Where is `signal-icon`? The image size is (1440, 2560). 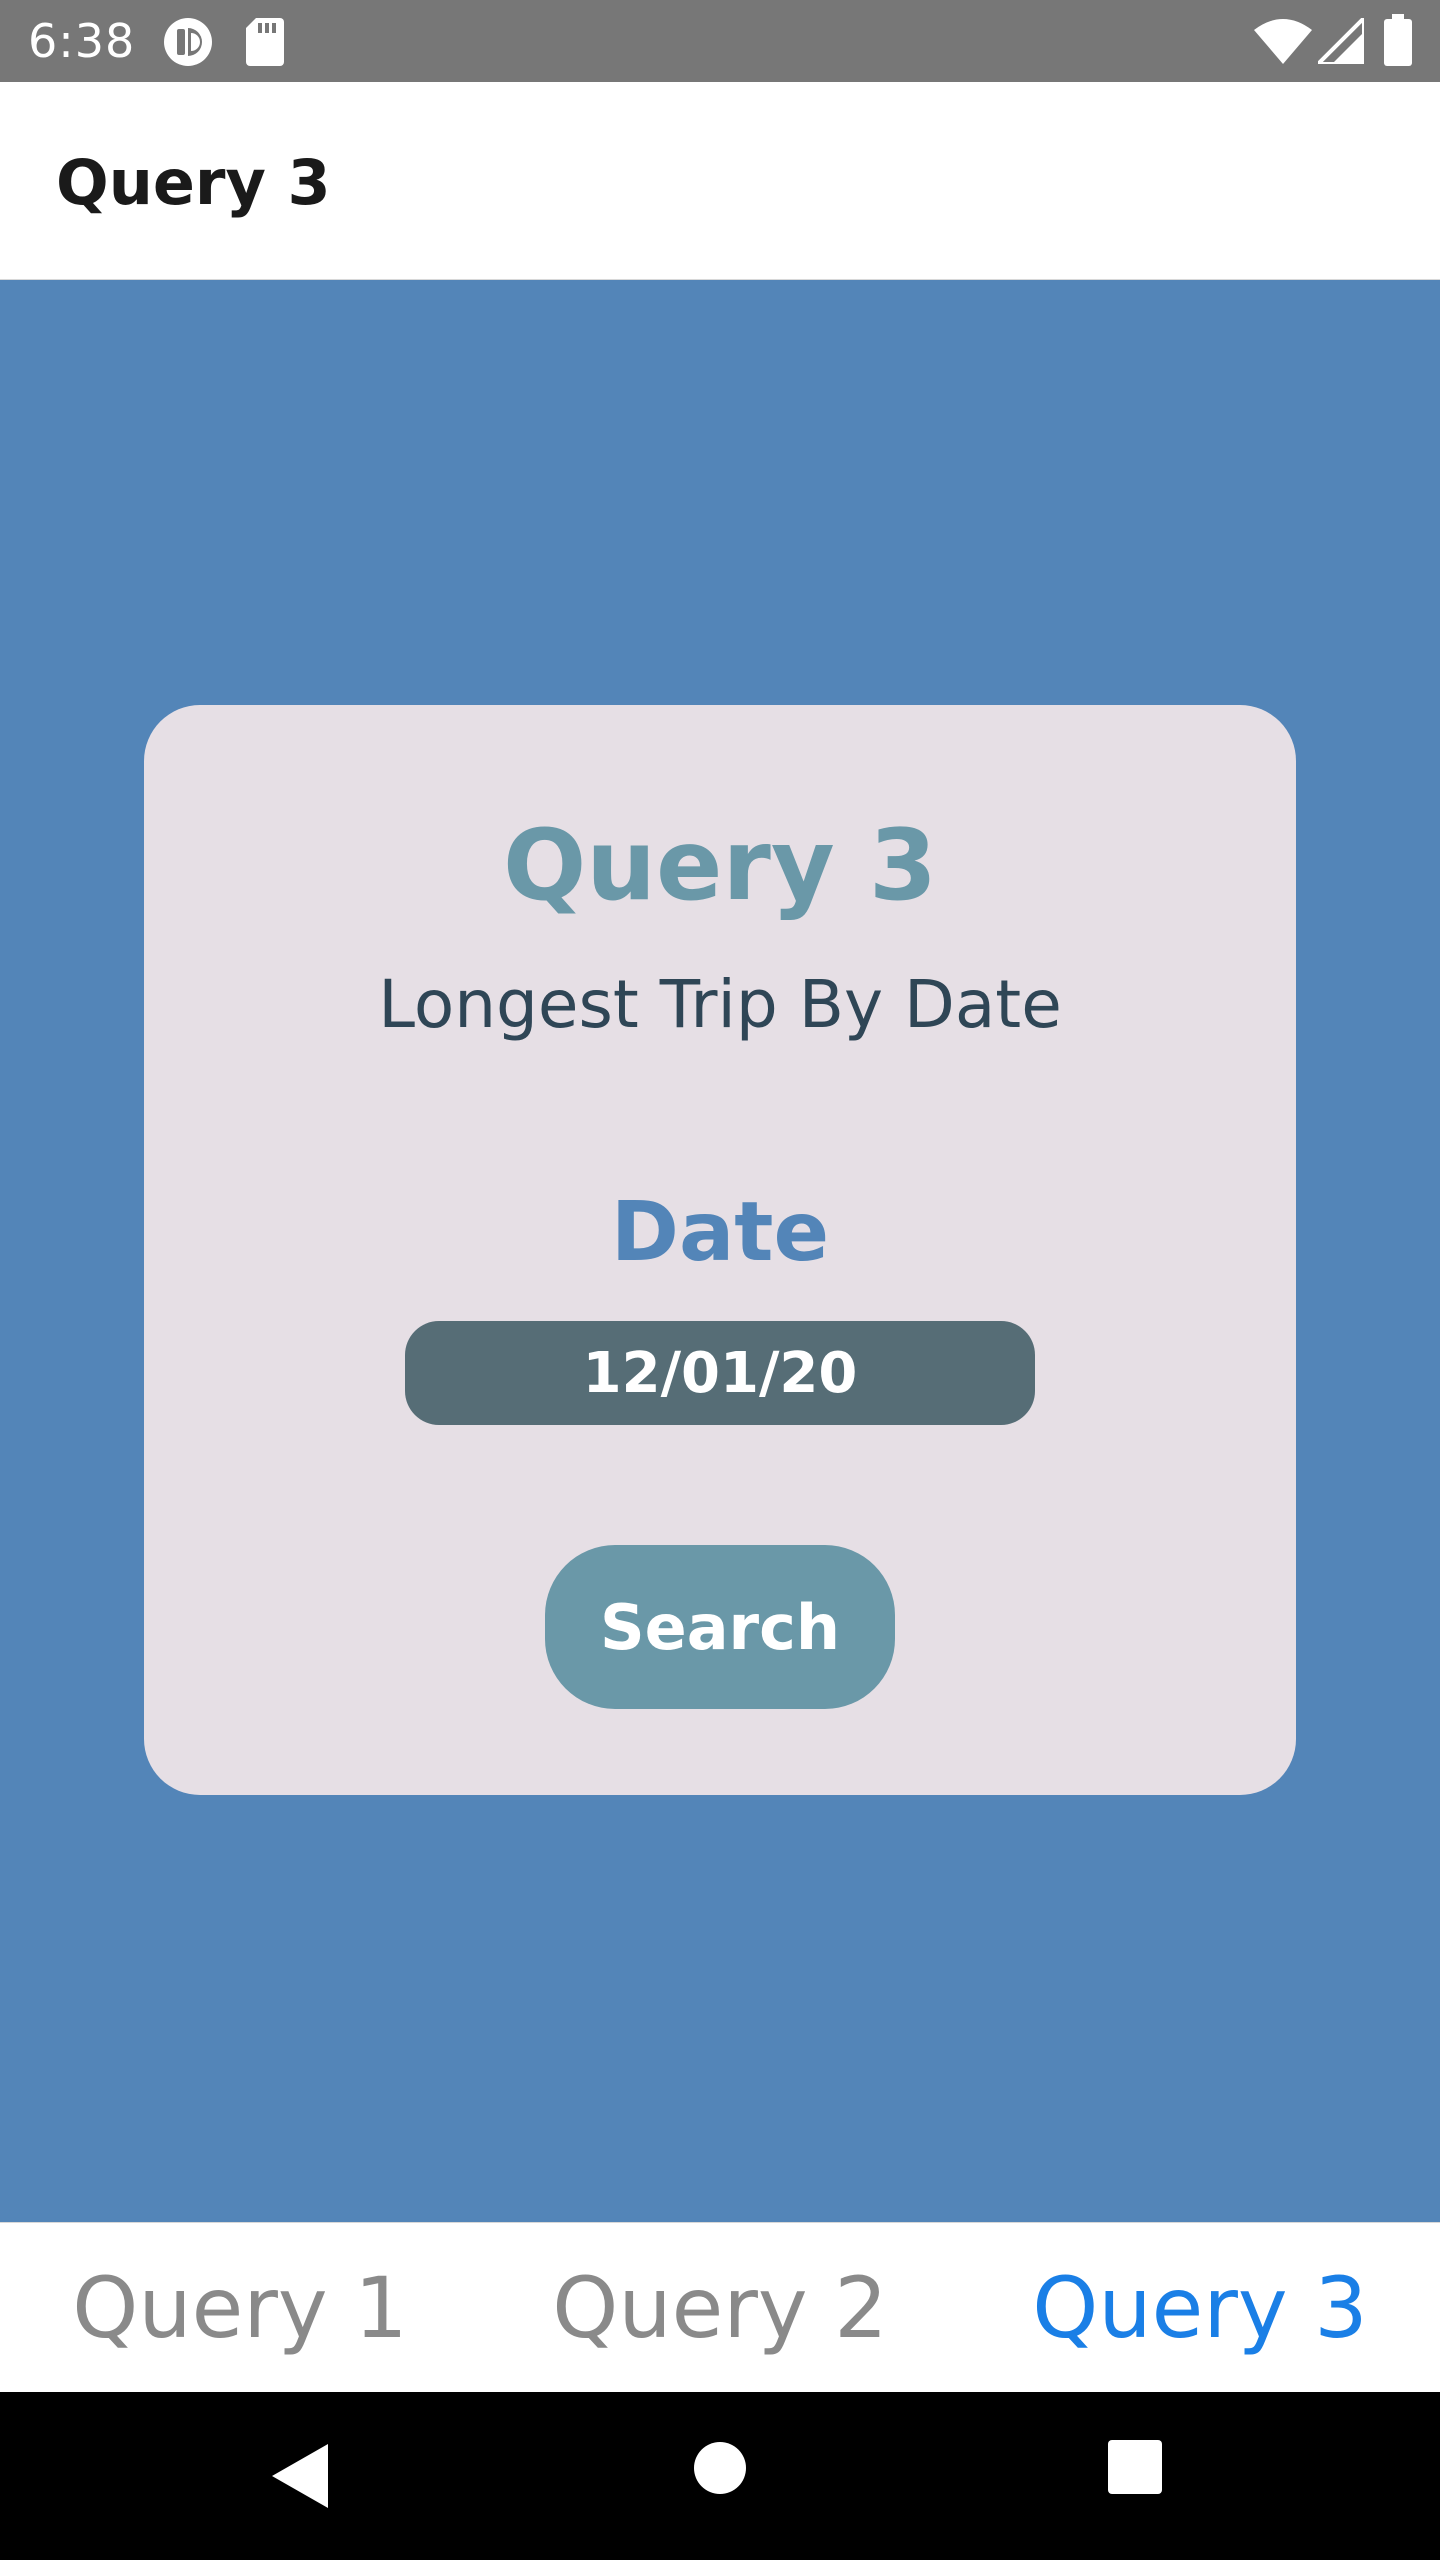 signal-icon is located at coordinates (1341, 41).